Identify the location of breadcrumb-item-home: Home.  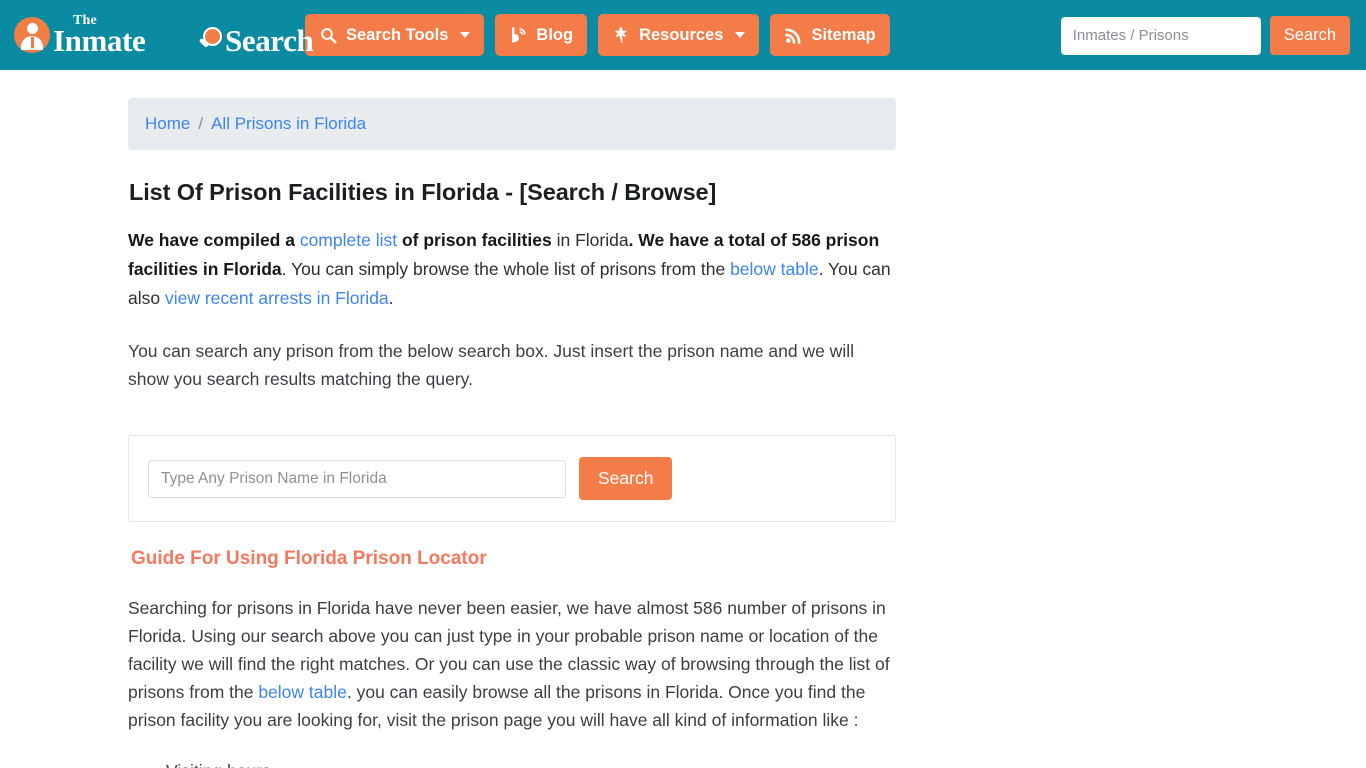
(167, 124).